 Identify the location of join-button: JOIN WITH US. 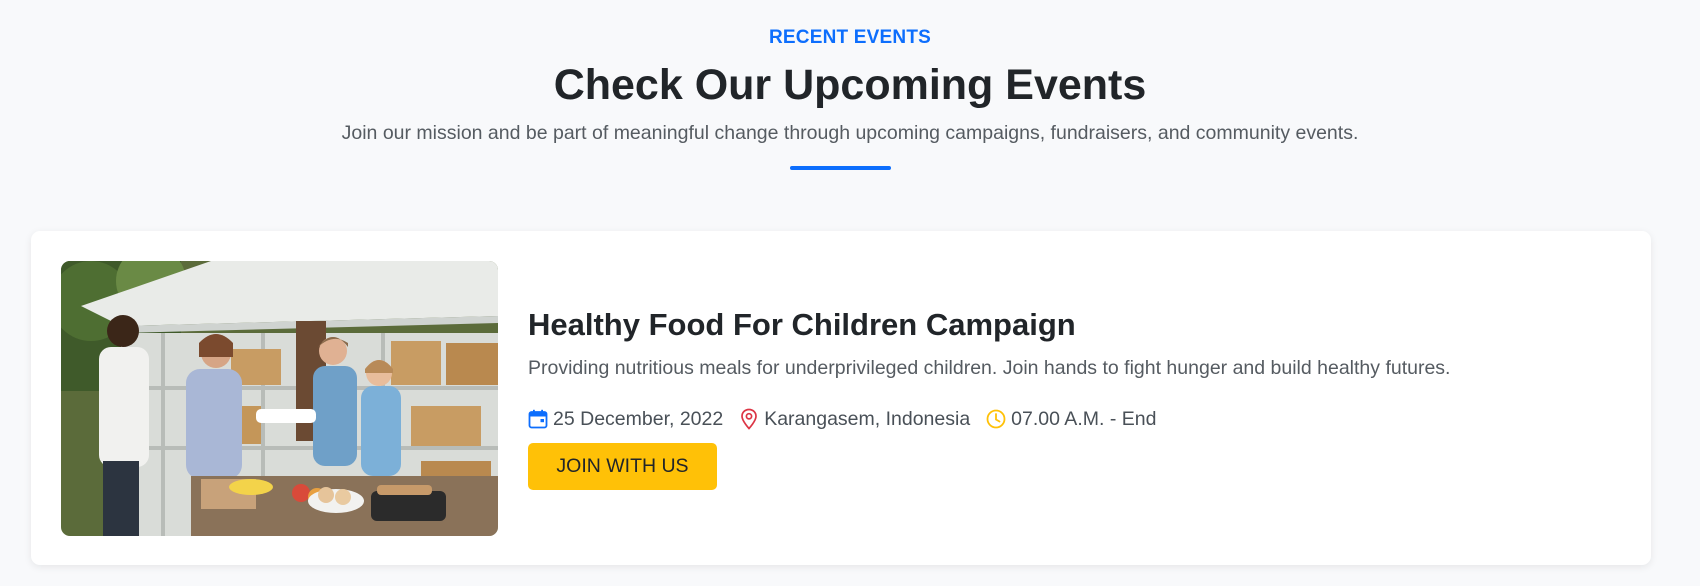
(622, 466).